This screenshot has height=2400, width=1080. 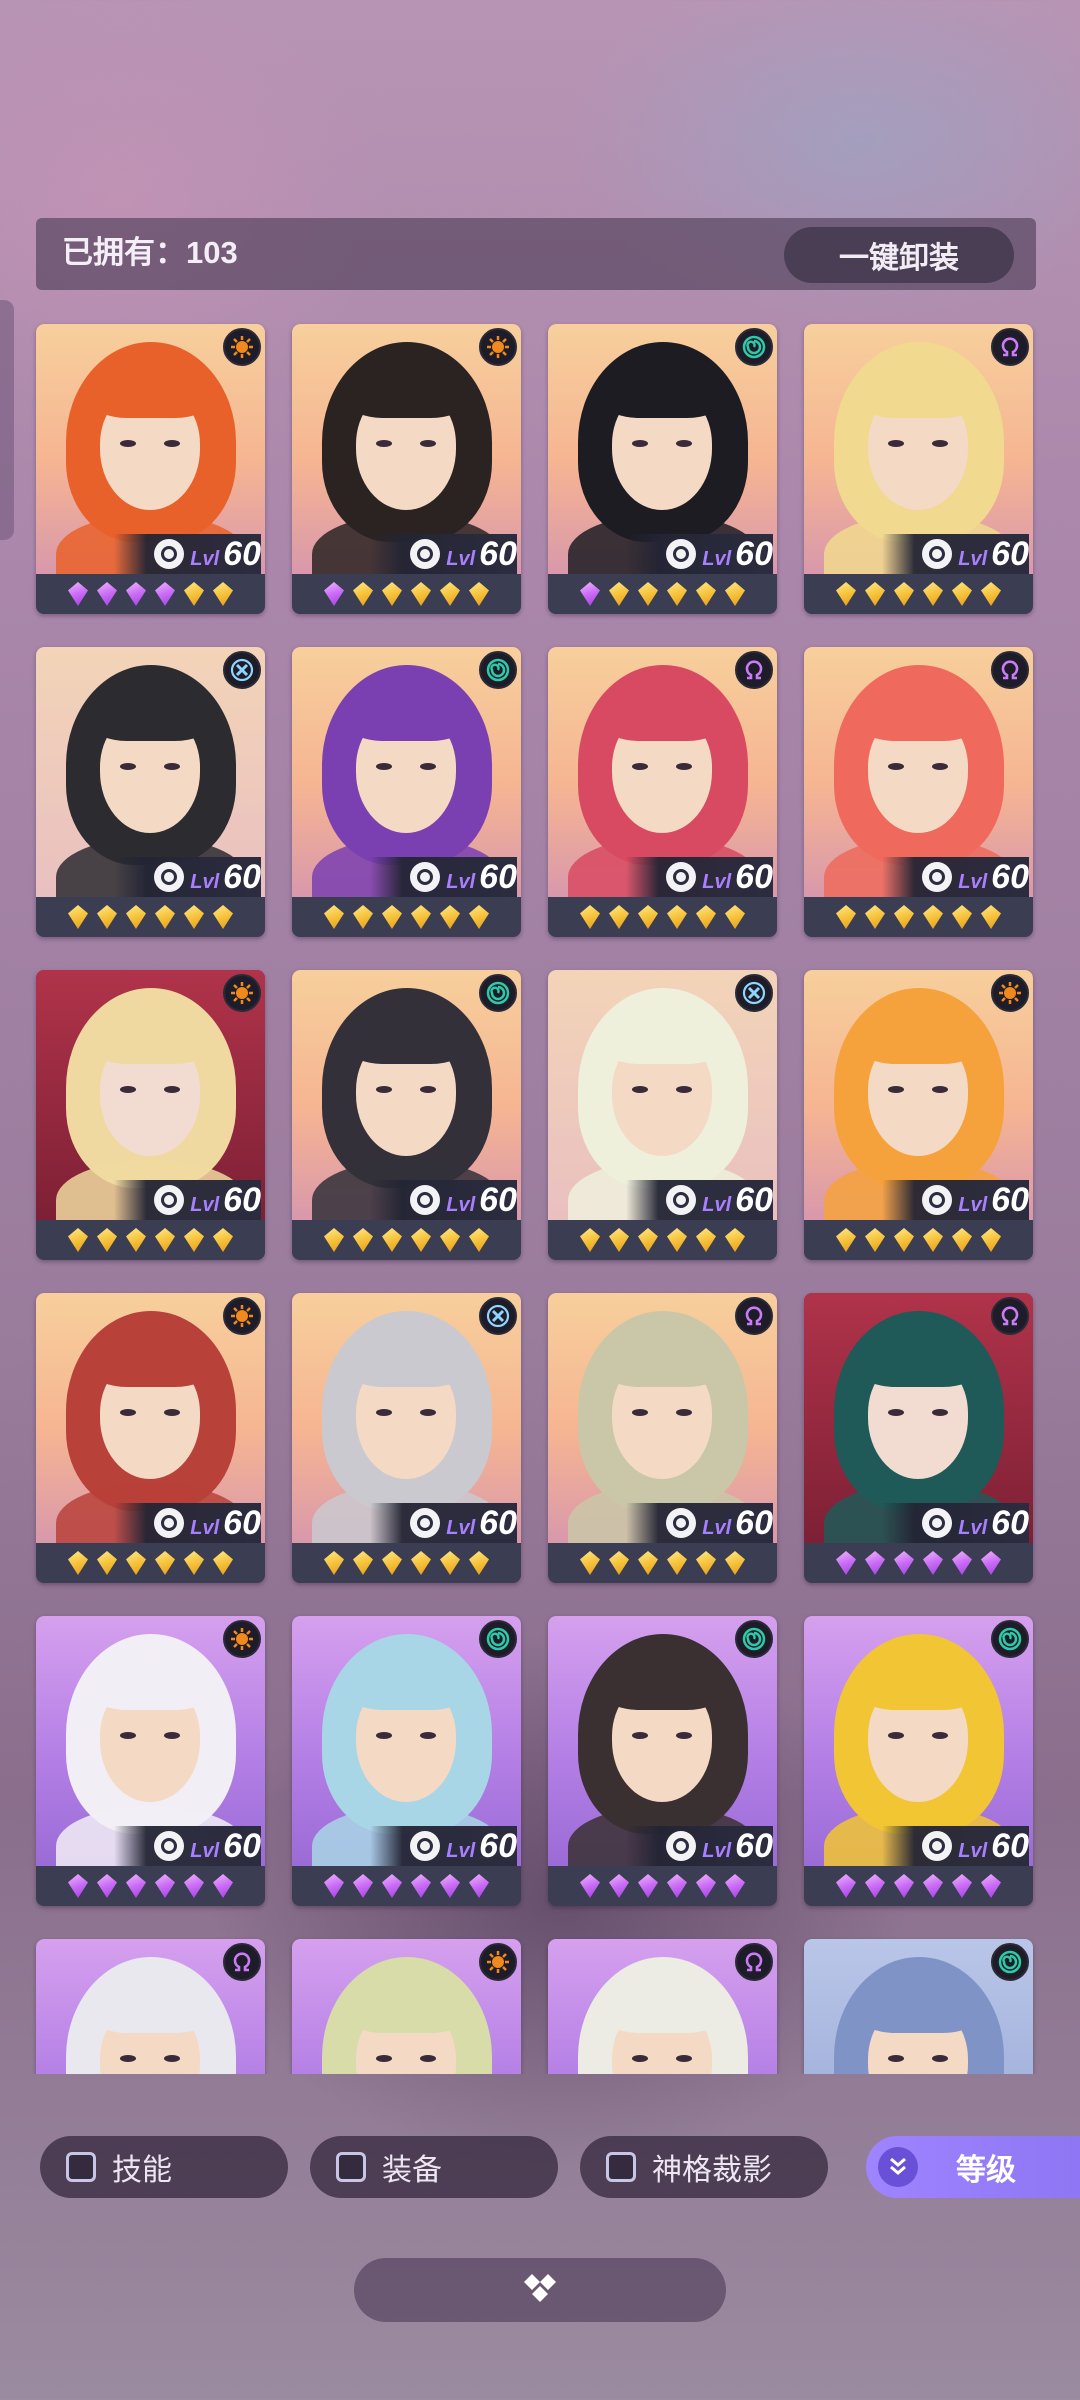 I want to click on collapse-button, so click(x=540, y=2290).